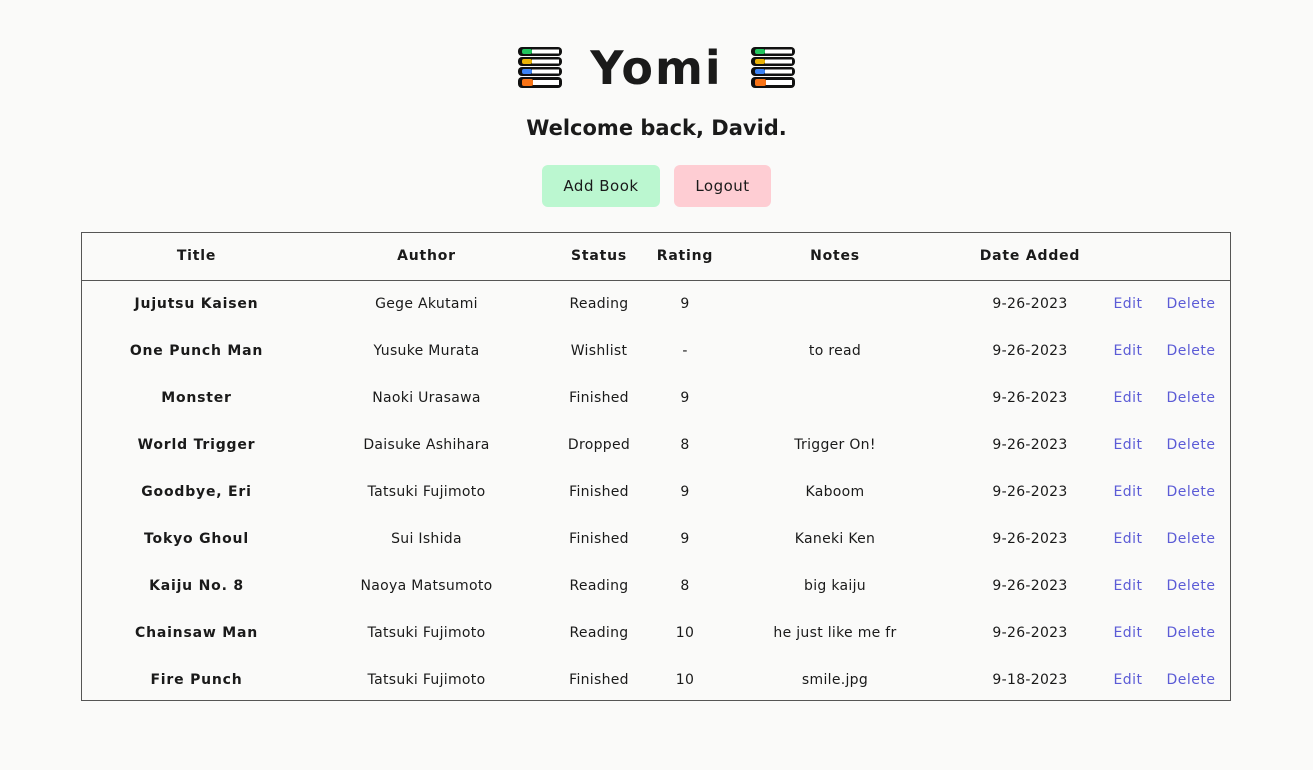  Describe the element at coordinates (835, 491) in the screenshot. I see `notes-cell: Kaboom` at that location.